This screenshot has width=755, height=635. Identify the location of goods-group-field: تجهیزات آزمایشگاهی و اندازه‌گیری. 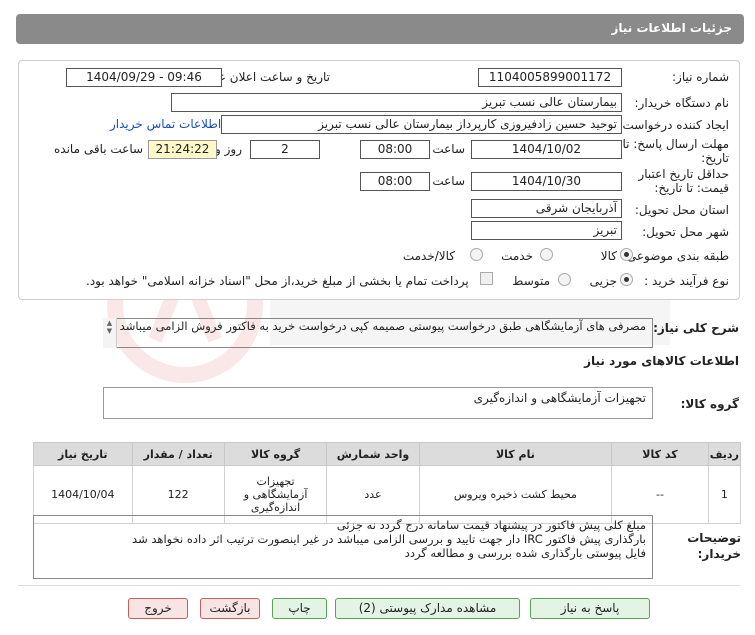
(378, 403).